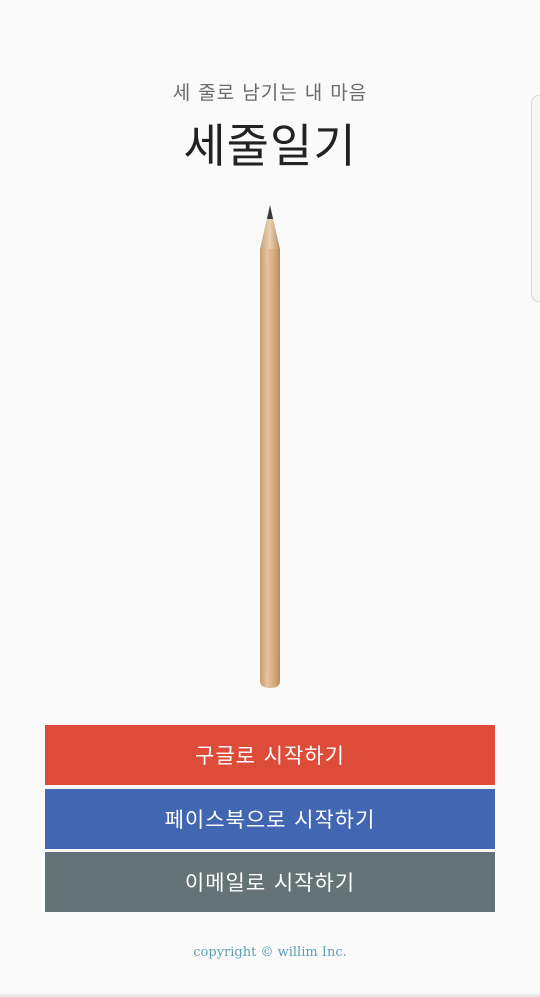 The width and height of the screenshot is (540, 997). I want to click on app-title: 세줄일기, so click(270, 146).